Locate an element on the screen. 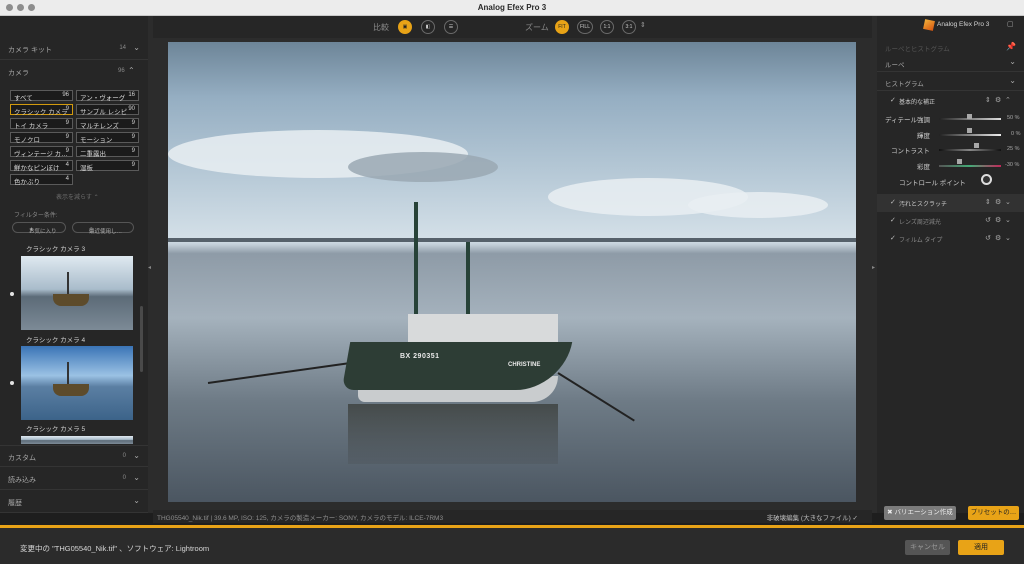 Image resolution: width=1024 pixels, height=564 pixels. non-destructive-toggle: 非破壊編集 (大きなファイル) ✓ is located at coordinates (812, 517).